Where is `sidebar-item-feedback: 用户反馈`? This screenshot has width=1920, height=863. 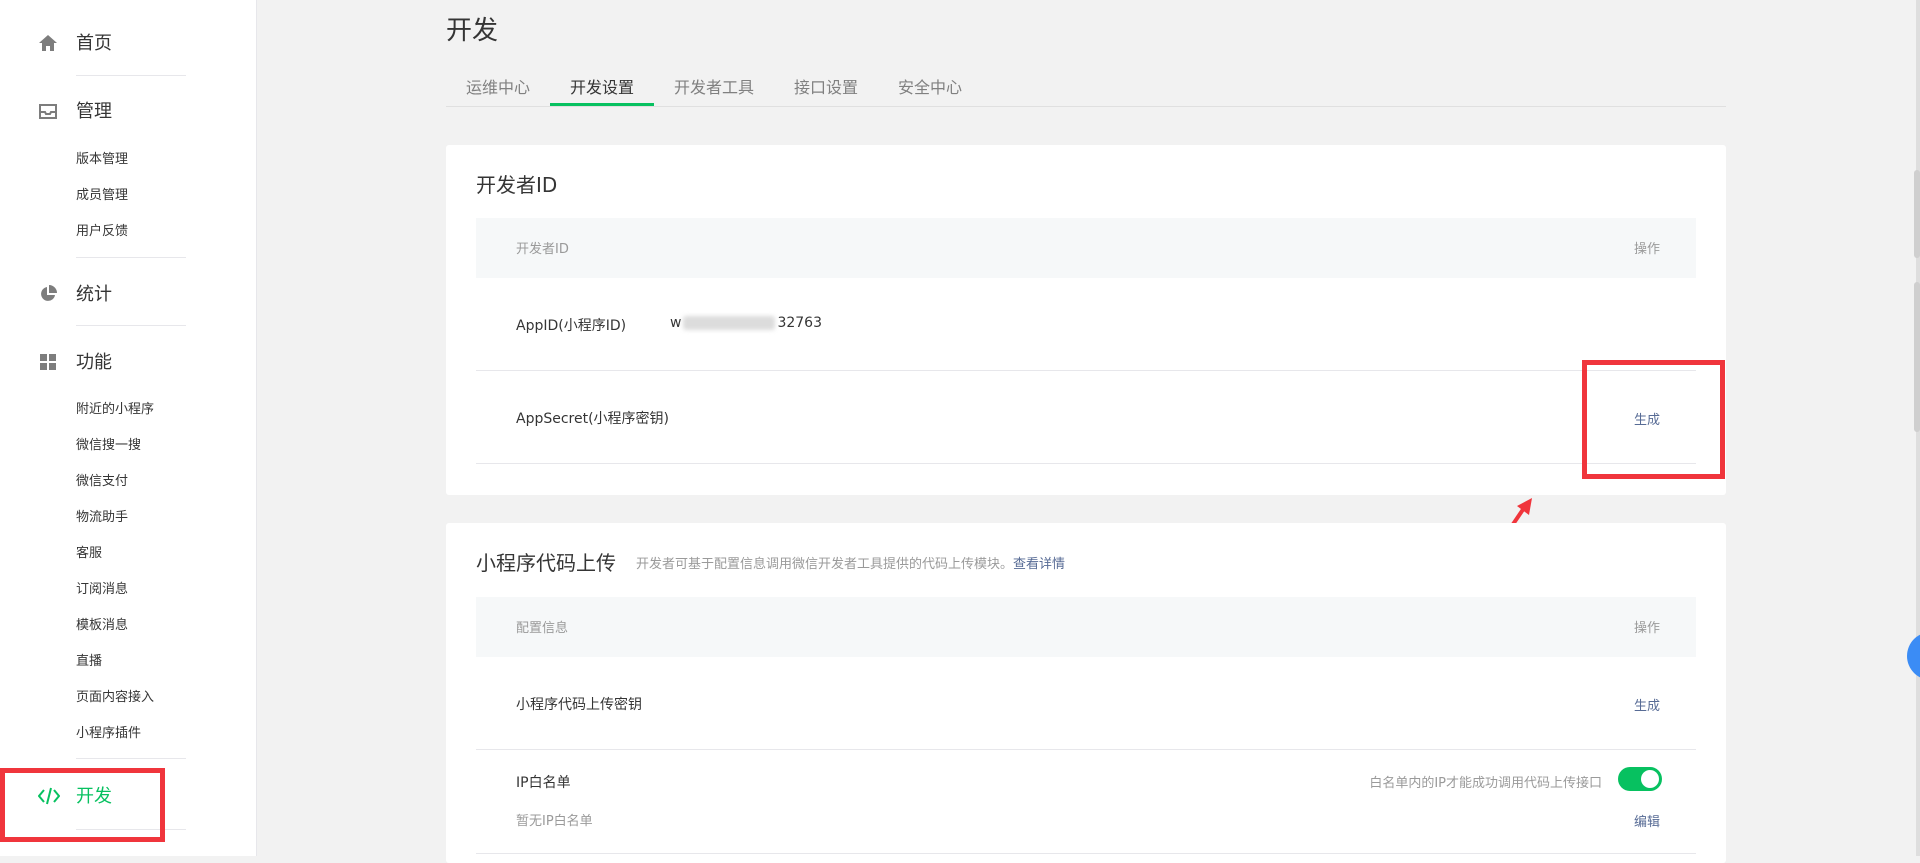
sidebar-item-feedback: 用户反馈 is located at coordinates (102, 232).